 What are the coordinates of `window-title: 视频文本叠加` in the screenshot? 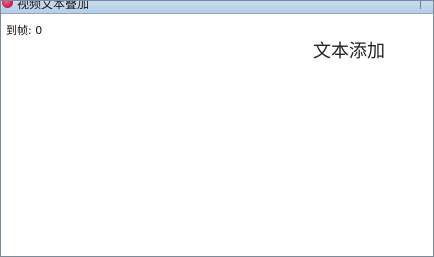 It's located at (53, 6).